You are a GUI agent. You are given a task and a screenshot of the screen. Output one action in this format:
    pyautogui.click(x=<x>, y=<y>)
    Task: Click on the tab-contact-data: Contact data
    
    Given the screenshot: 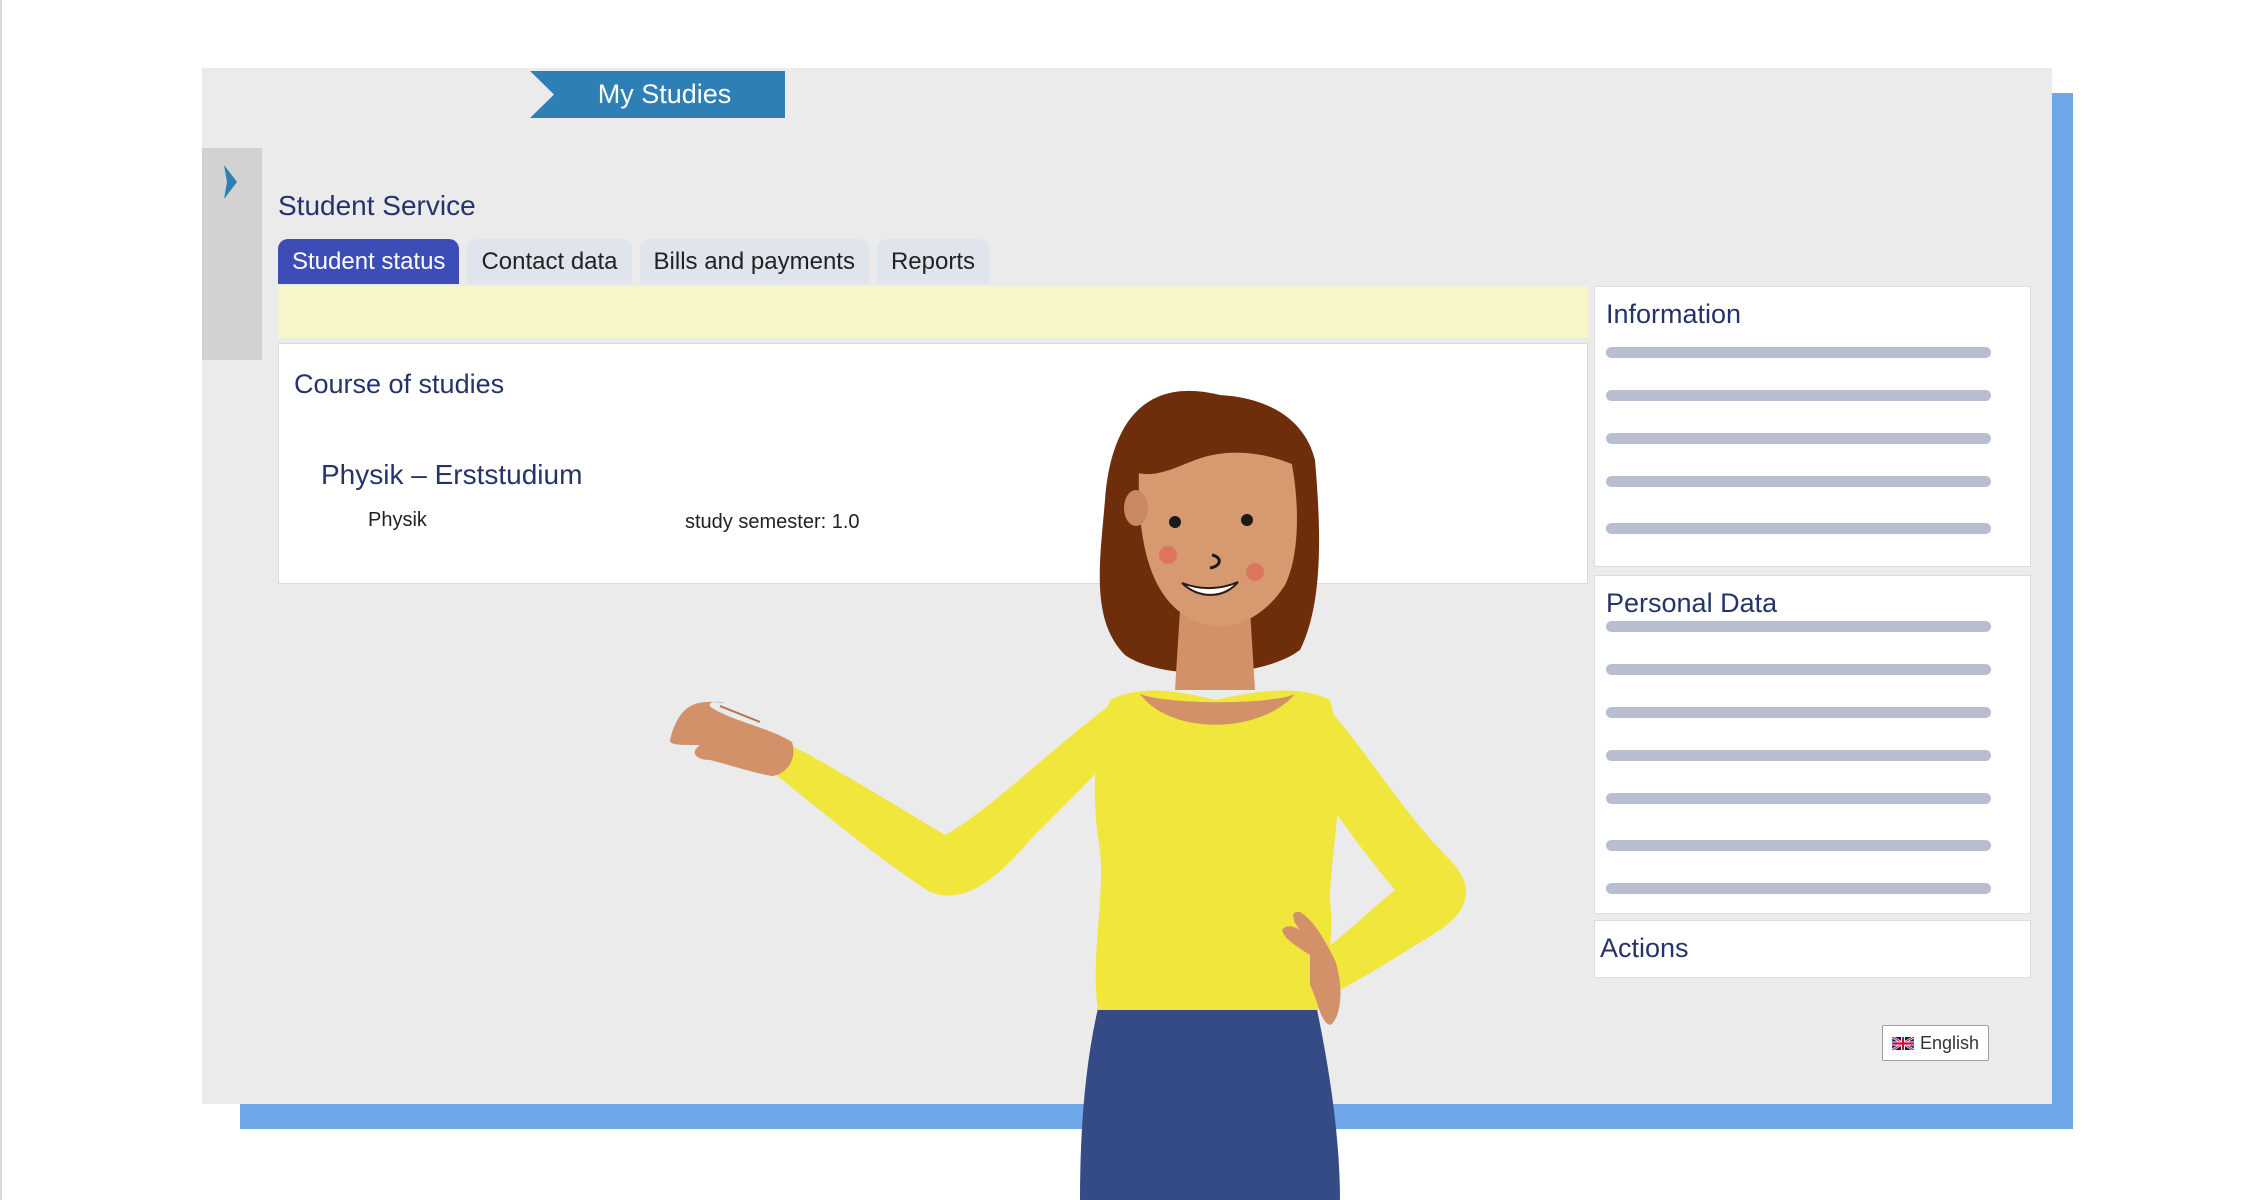 What is the action you would take?
    pyautogui.click(x=549, y=261)
    